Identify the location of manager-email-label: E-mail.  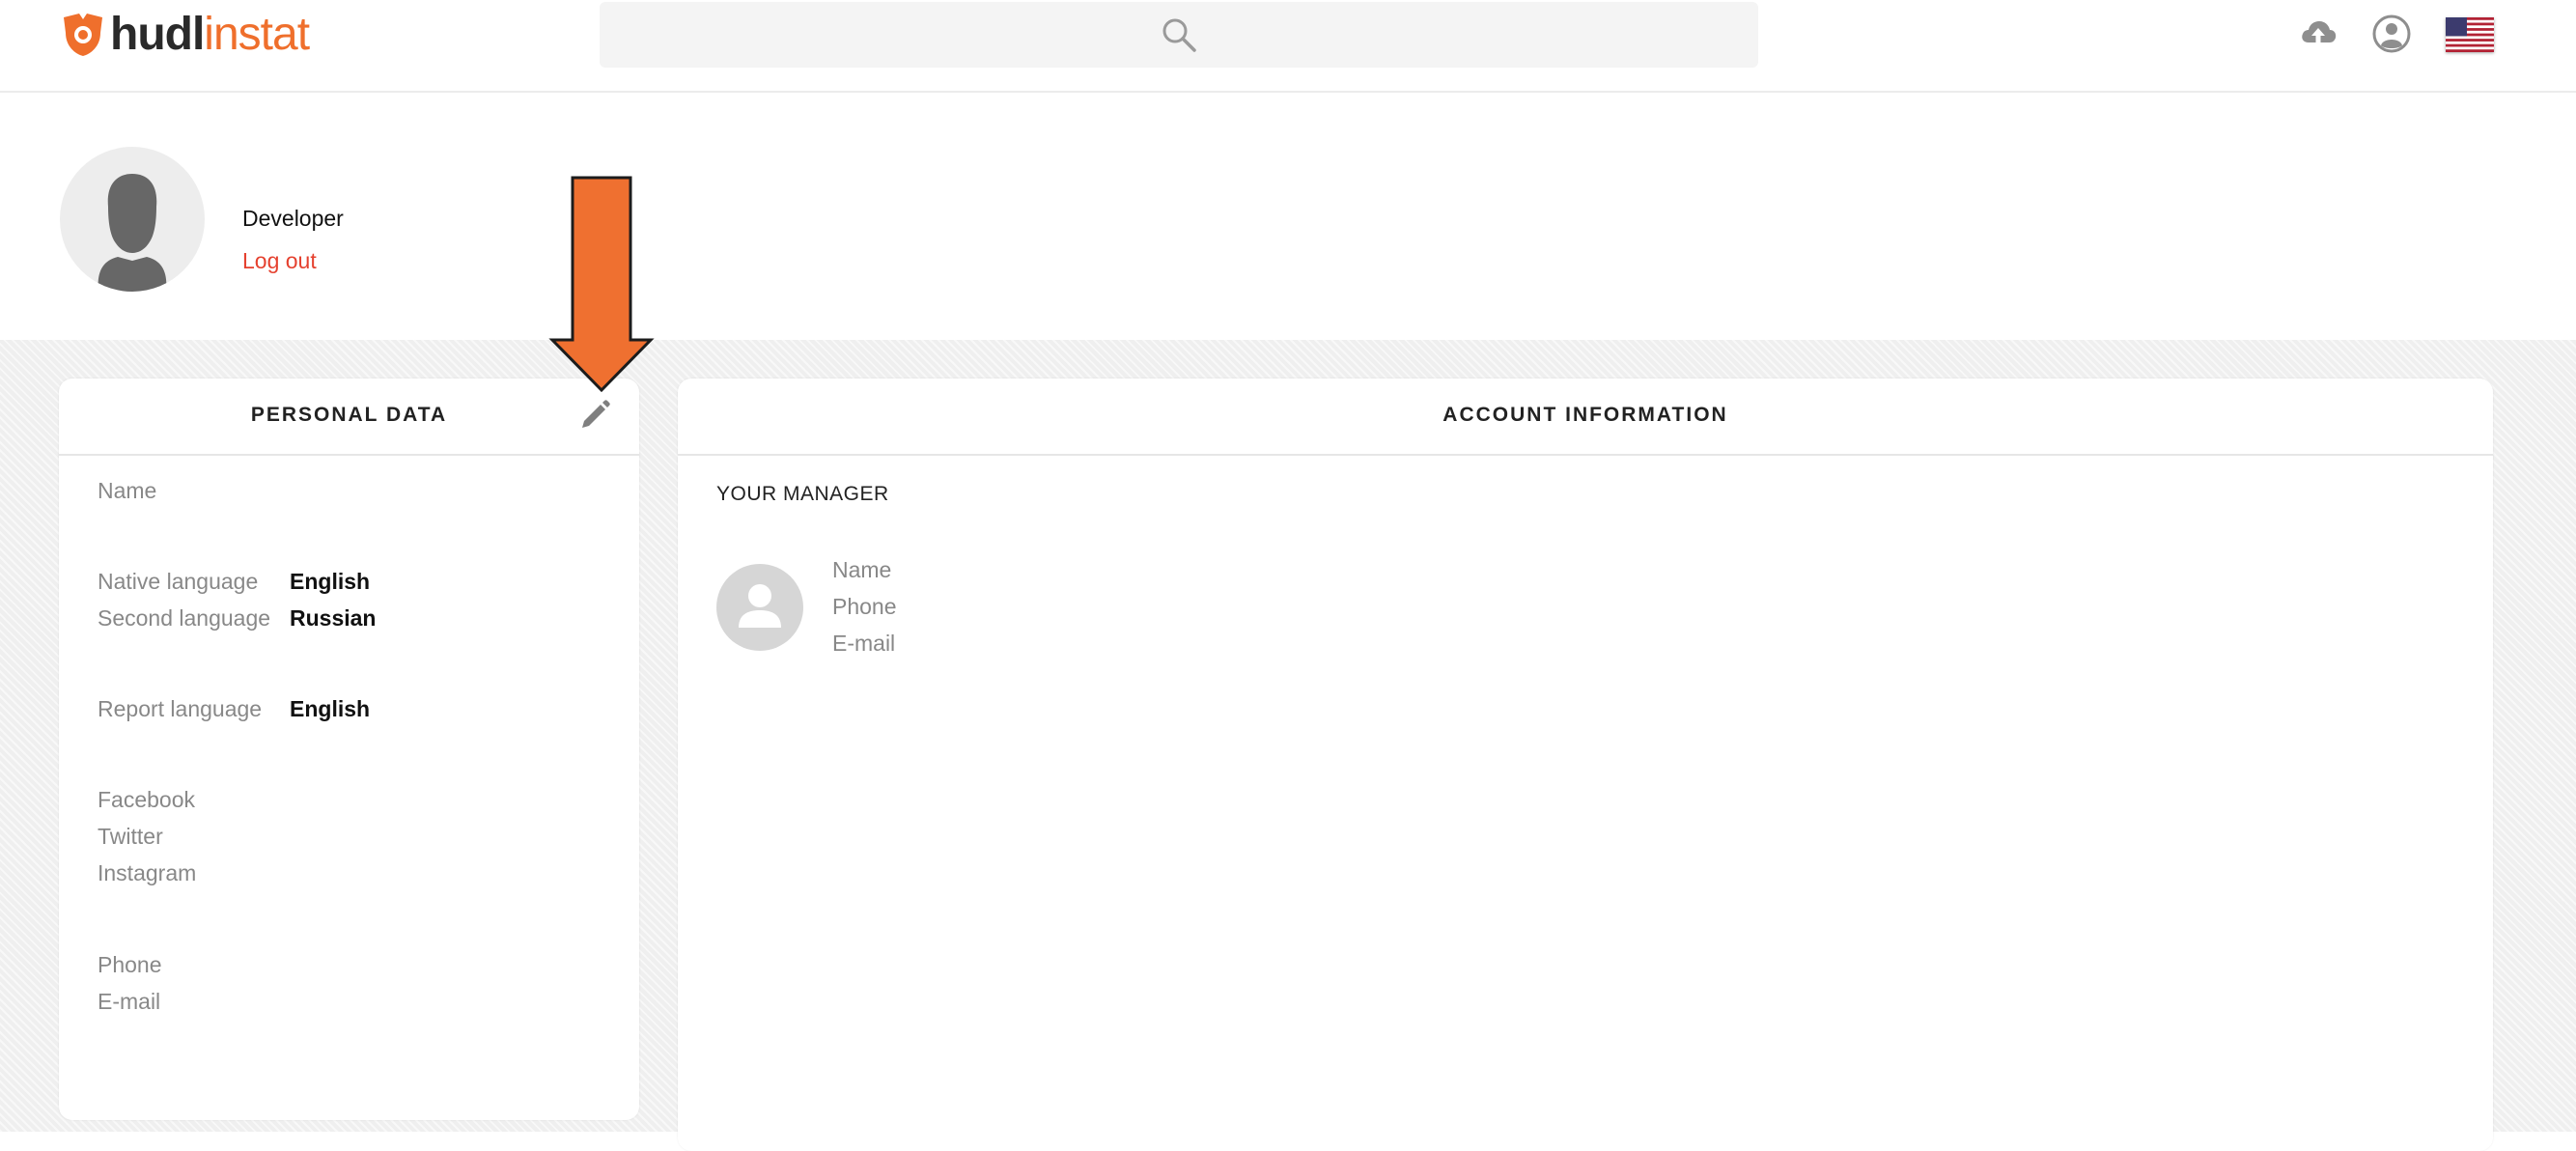
(864, 643).